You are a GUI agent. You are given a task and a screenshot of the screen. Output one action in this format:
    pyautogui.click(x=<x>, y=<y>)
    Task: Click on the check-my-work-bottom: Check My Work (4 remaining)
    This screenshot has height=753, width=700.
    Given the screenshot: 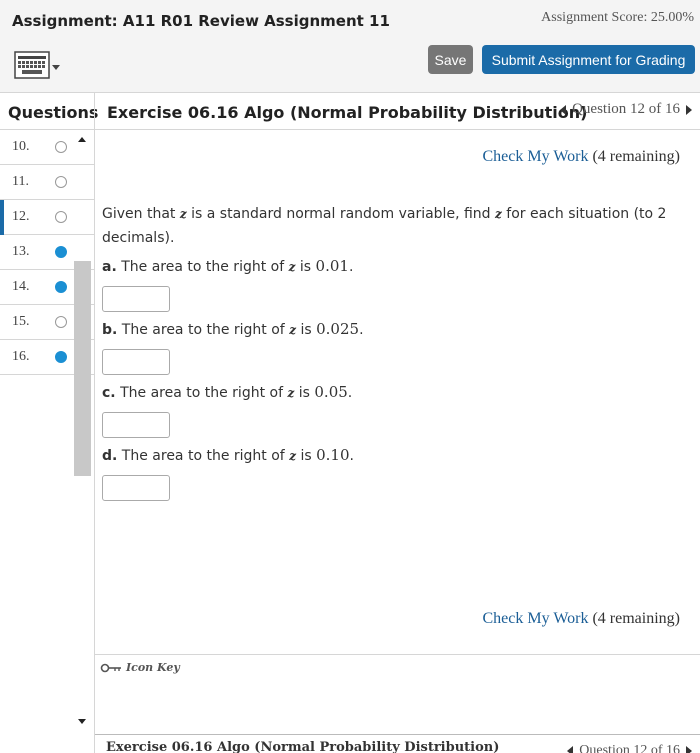 What is the action you would take?
    pyautogui.click(x=582, y=619)
    